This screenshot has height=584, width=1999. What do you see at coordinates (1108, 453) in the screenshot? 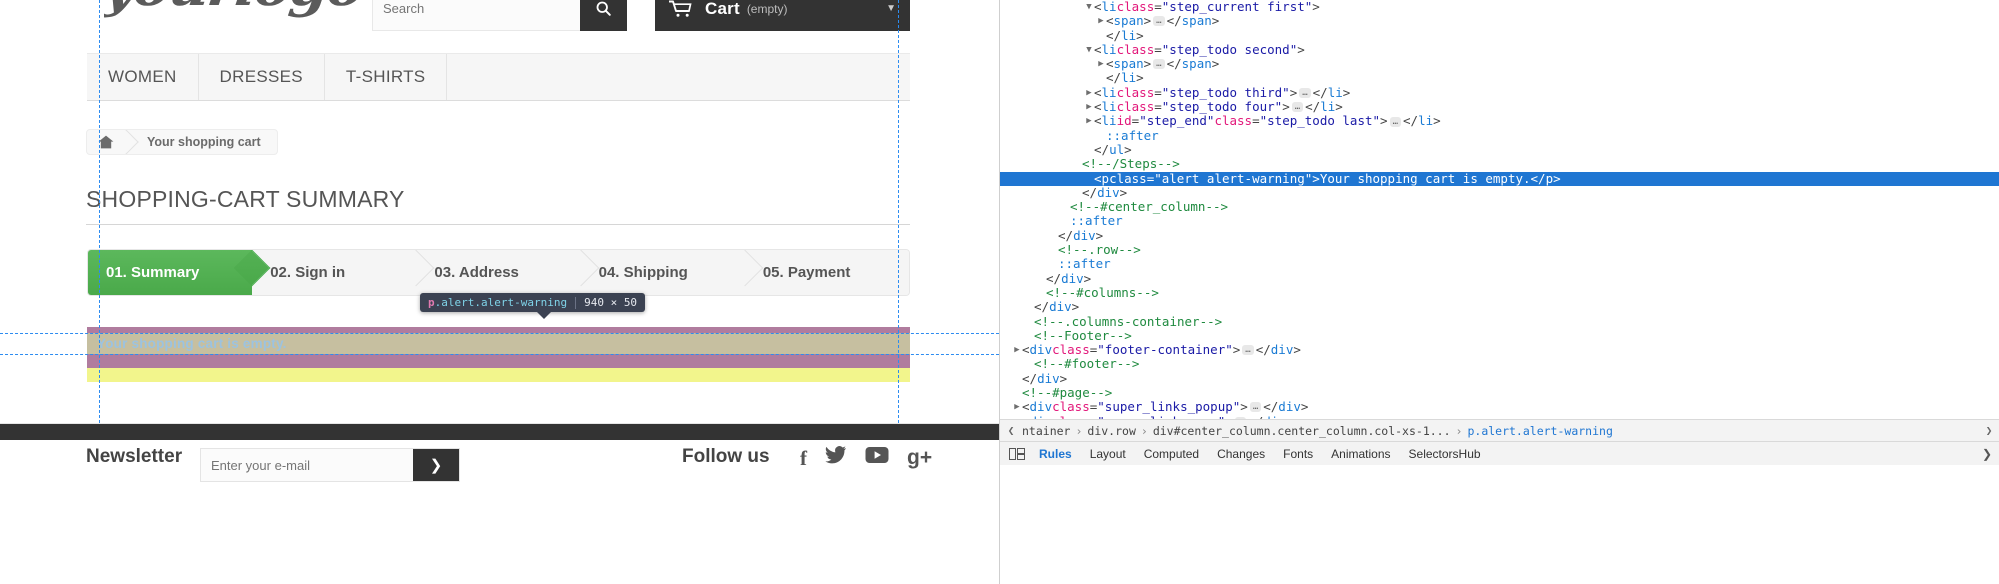
I see `tab-layout: Layout` at bounding box center [1108, 453].